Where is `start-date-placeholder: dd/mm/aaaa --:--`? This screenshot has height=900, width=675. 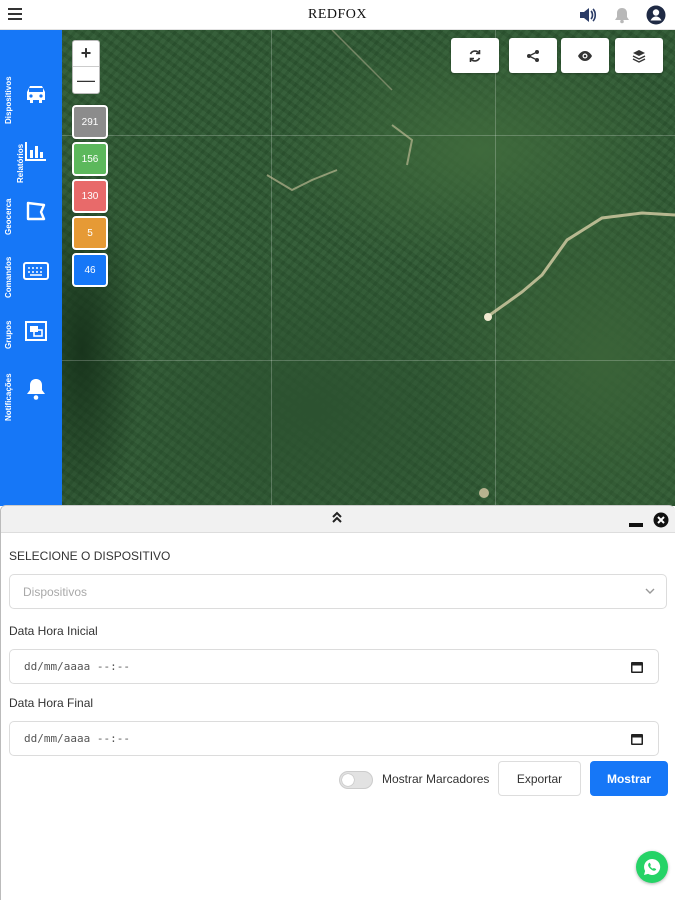
start-date-placeholder: dd/mm/aaaa --:-- is located at coordinates (77, 666).